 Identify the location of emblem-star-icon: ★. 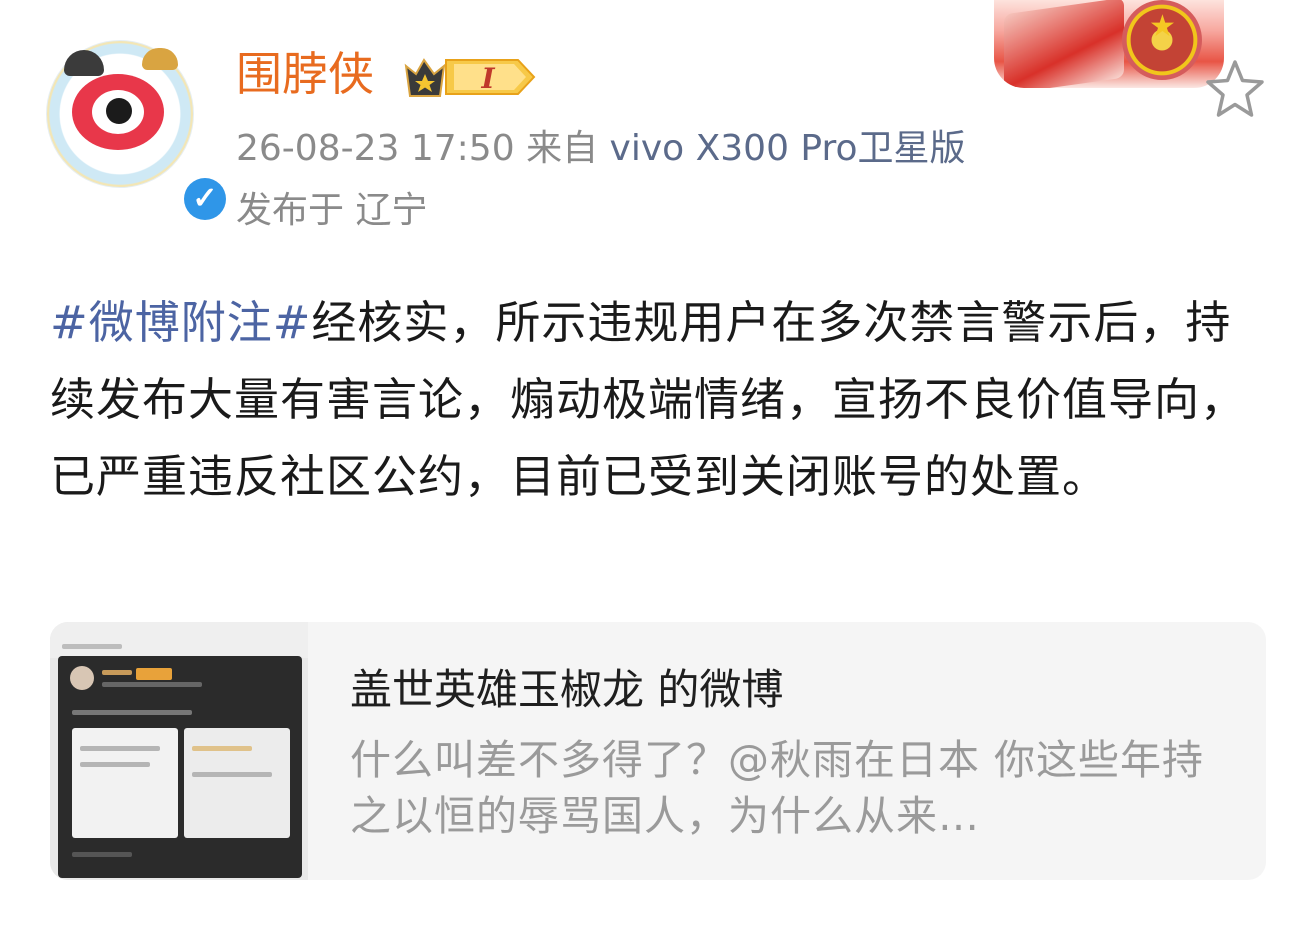
(1162, 26).